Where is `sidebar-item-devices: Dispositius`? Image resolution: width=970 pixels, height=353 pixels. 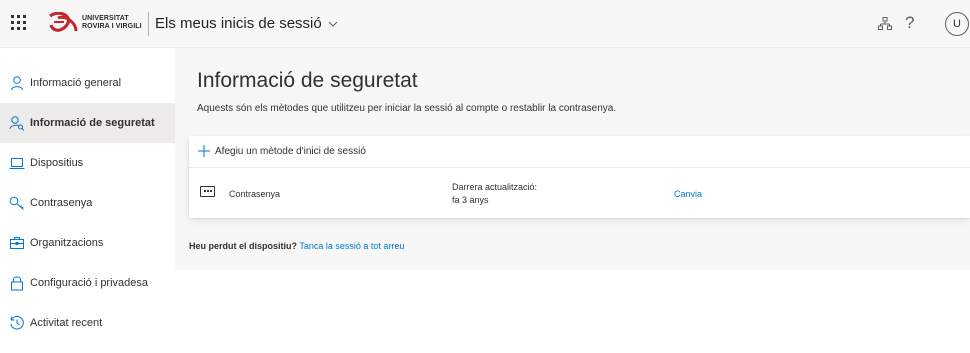
sidebar-item-devices: Dispositius is located at coordinates (87, 163).